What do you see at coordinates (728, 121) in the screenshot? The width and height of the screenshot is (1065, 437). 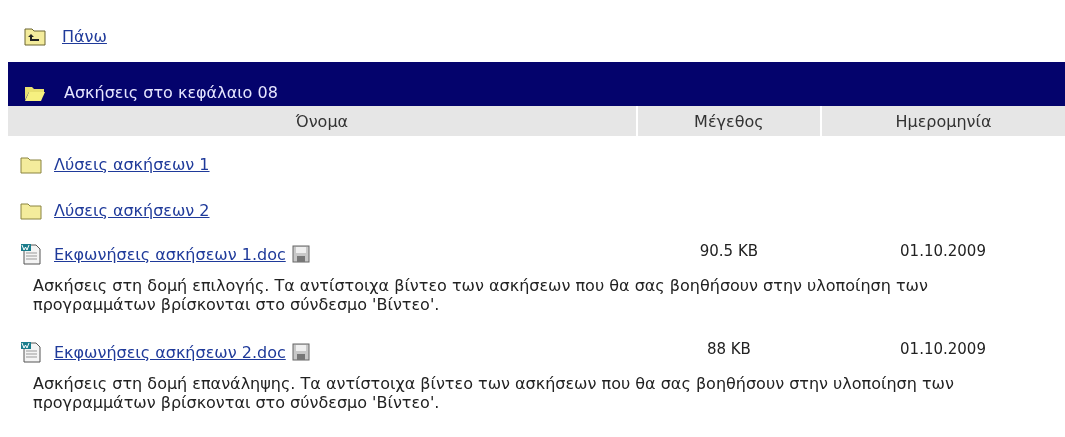 I see `column-header: Μέγεθος` at bounding box center [728, 121].